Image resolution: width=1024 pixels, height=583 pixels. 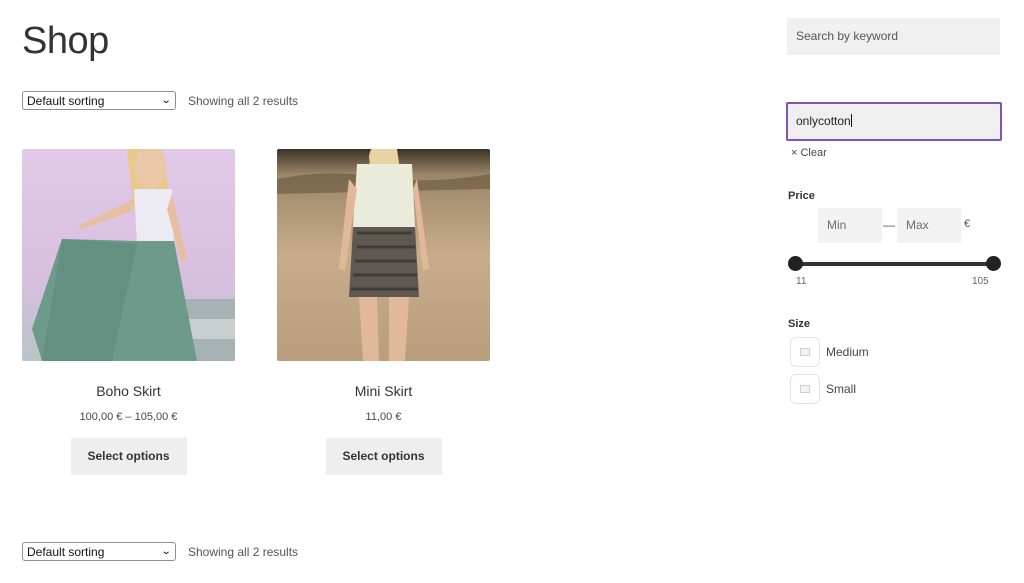 What do you see at coordinates (383, 417) in the screenshot?
I see `product-price: 11,00 €` at bounding box center [383, 417].